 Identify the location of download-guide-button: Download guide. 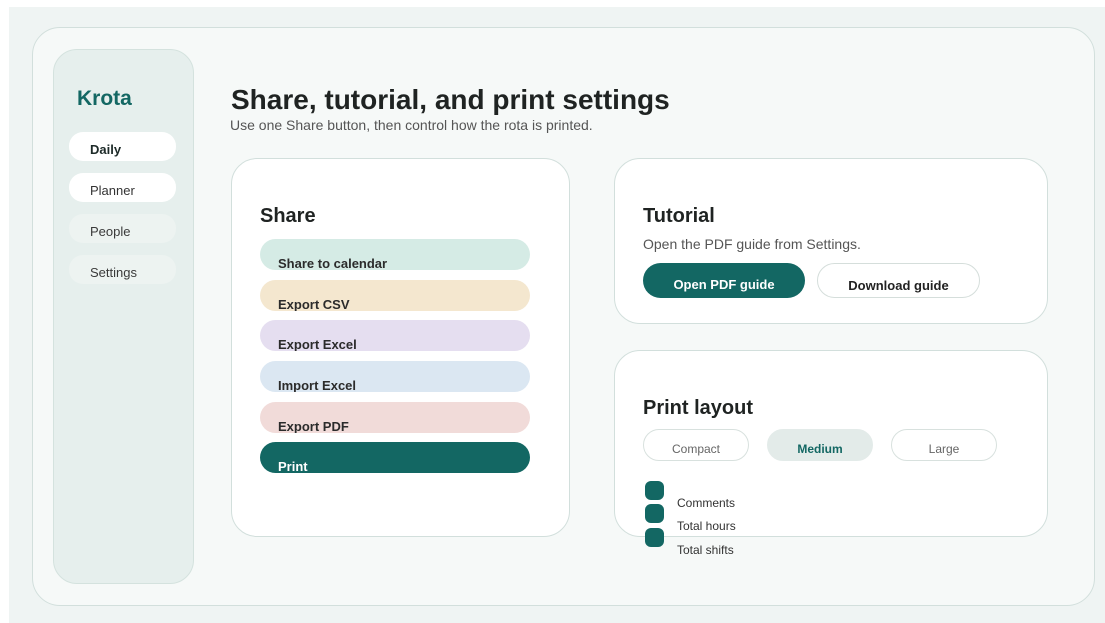
(898, 280).